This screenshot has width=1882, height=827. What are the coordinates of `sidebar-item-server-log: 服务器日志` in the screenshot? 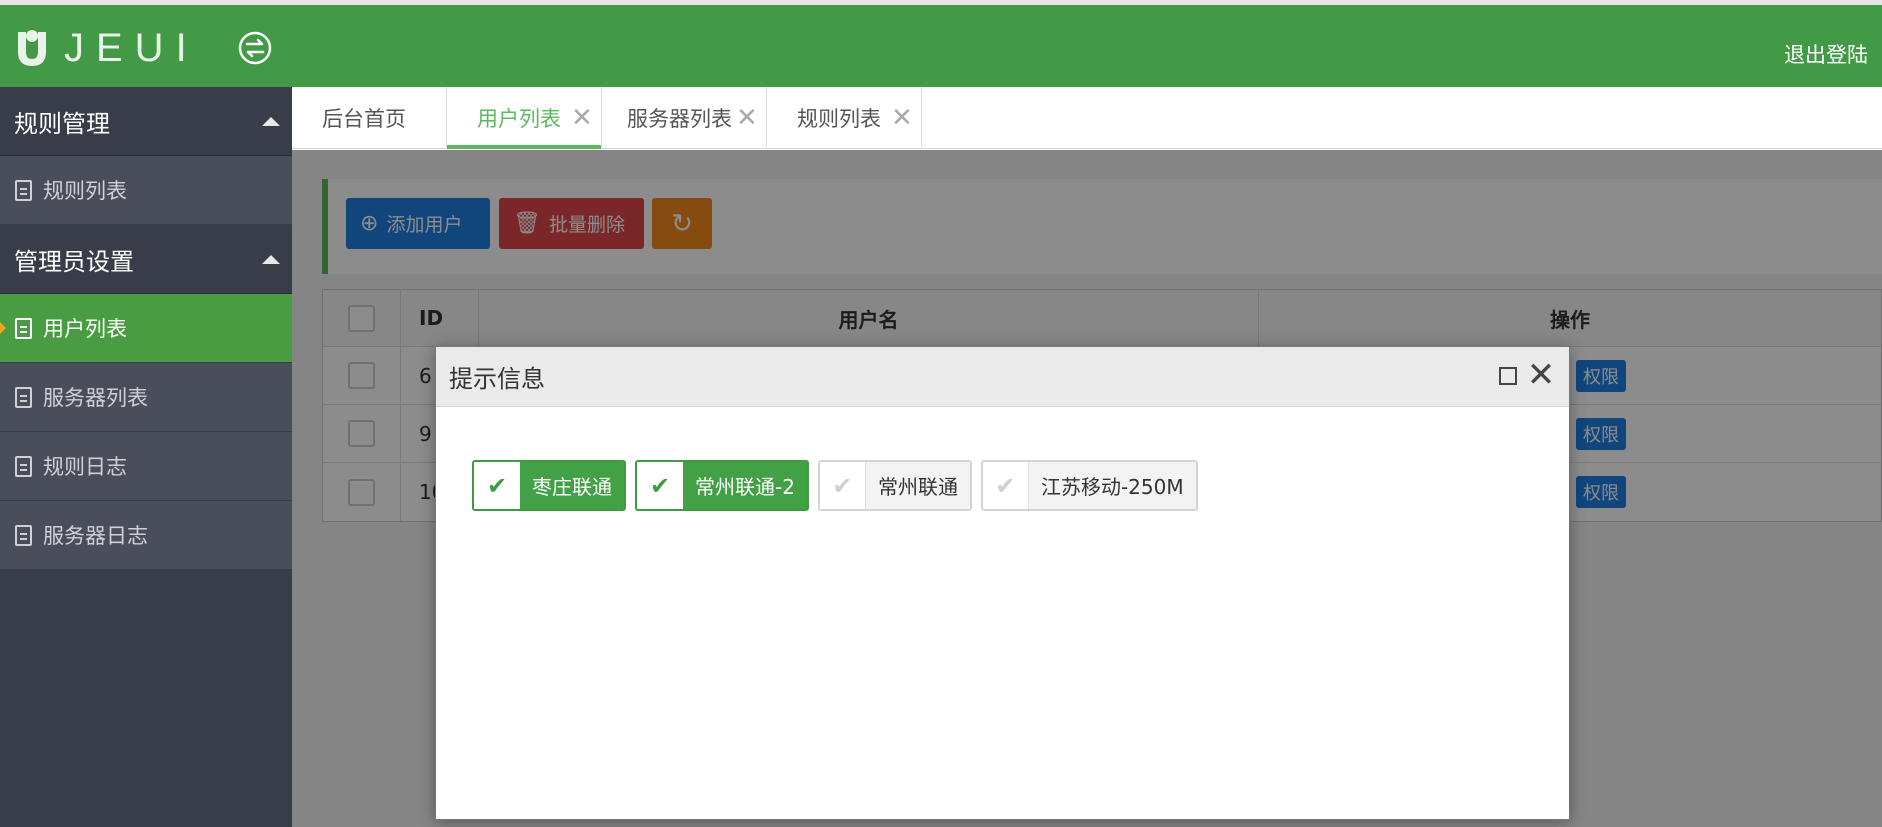 It's located at (146, 535).